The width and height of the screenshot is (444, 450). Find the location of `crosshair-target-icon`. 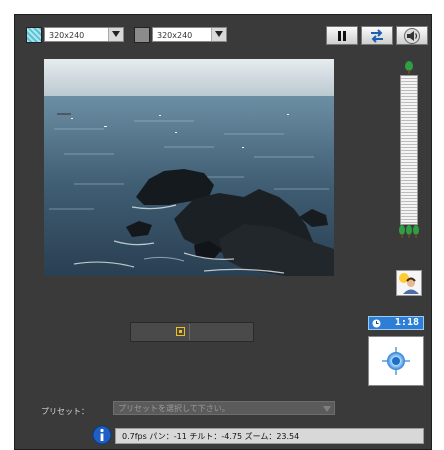

crosshair-target-icon is located at coordinates (396, 361).